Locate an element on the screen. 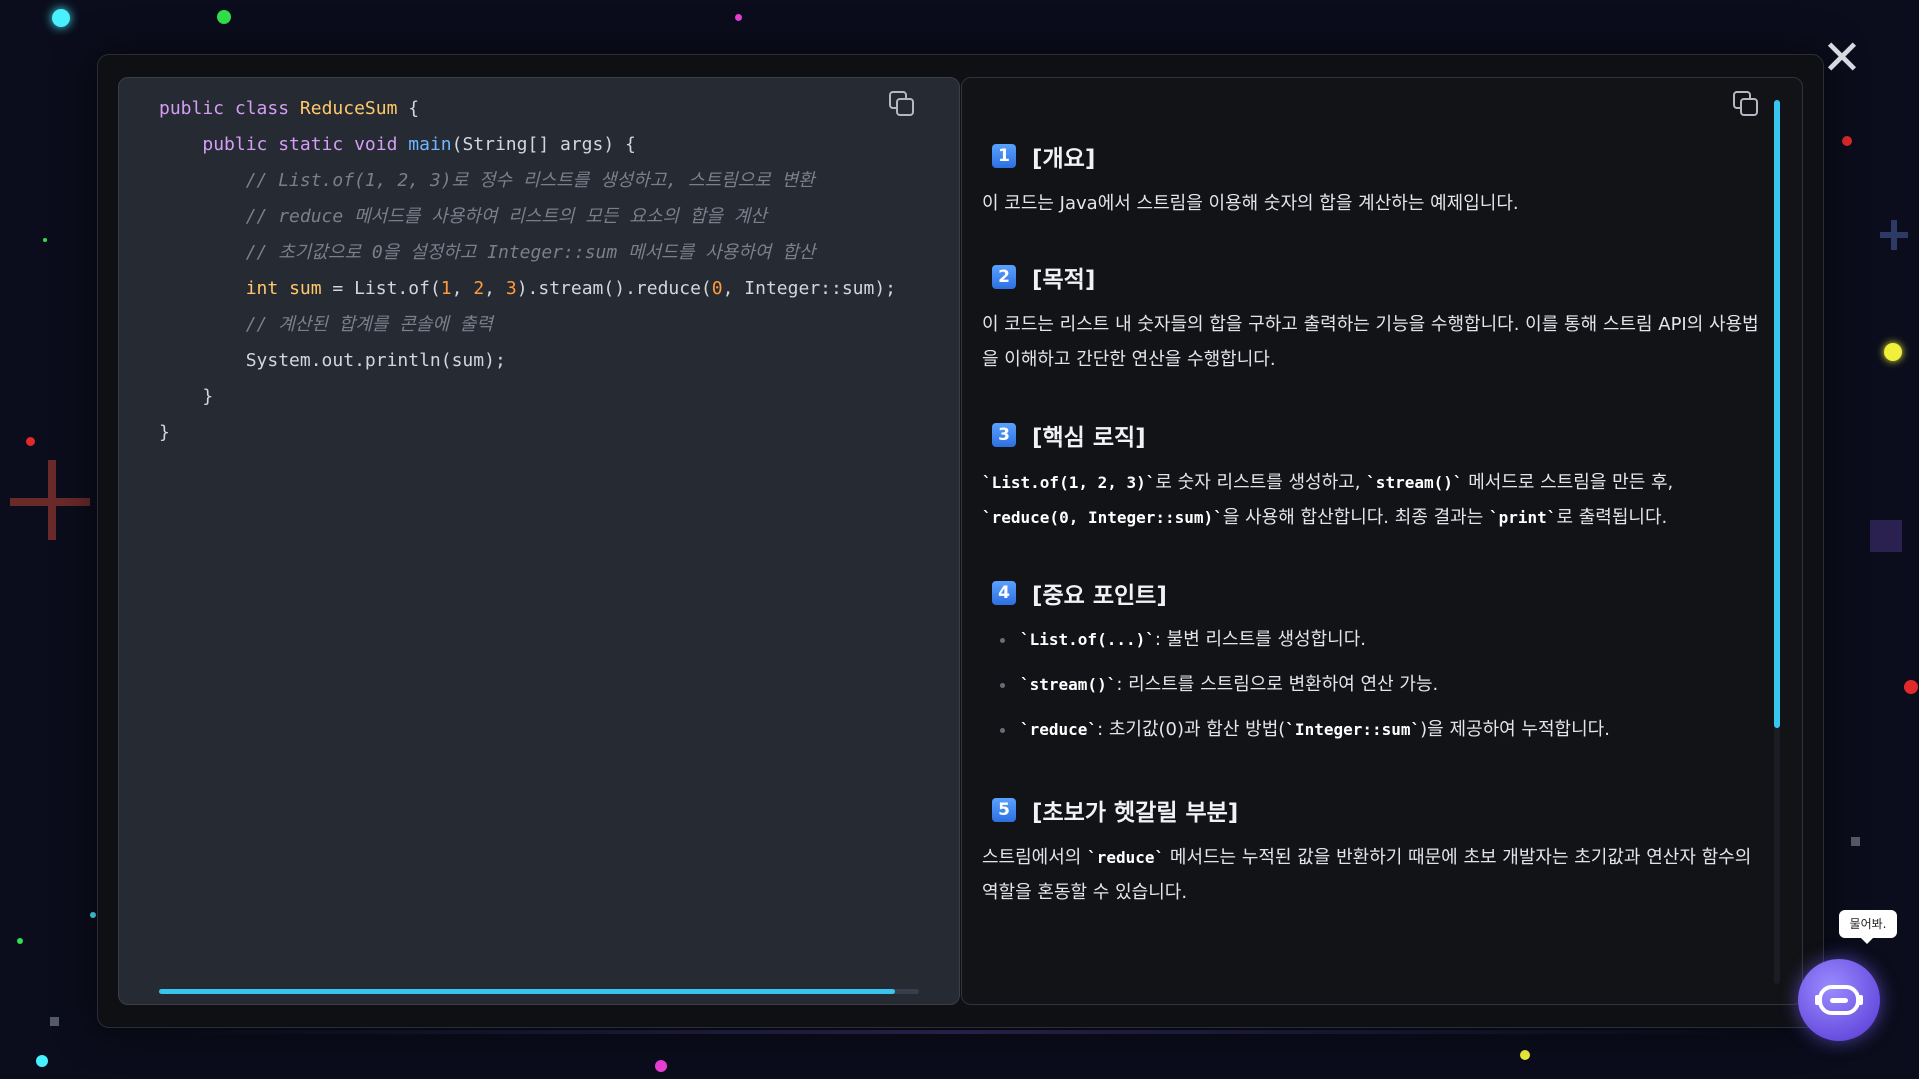 This screenshot has width=1919, height=1079. section-body: 이 코드는 Java에서 스트림을 이용해 숫자의 합을 계산하는 예제입니다. is located at coordinates (1377, 203).